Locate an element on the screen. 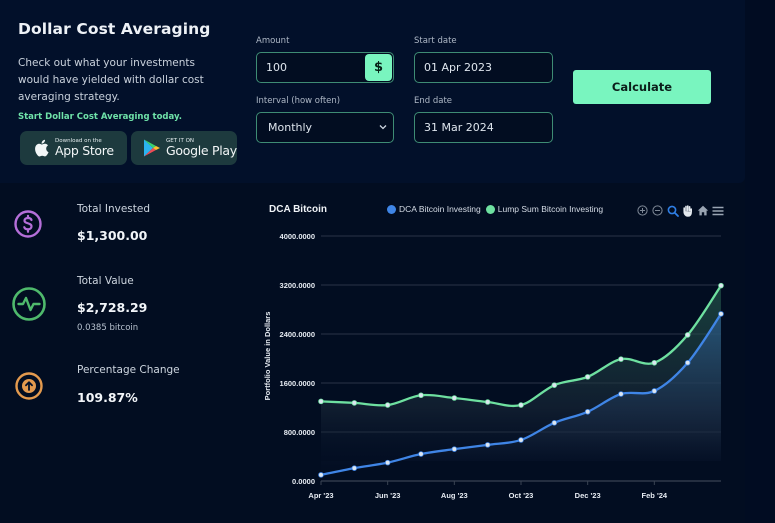 This screenshot has width=775, height=523. y-tick-label: 3200.0000 is located at coordinates (297, 285).